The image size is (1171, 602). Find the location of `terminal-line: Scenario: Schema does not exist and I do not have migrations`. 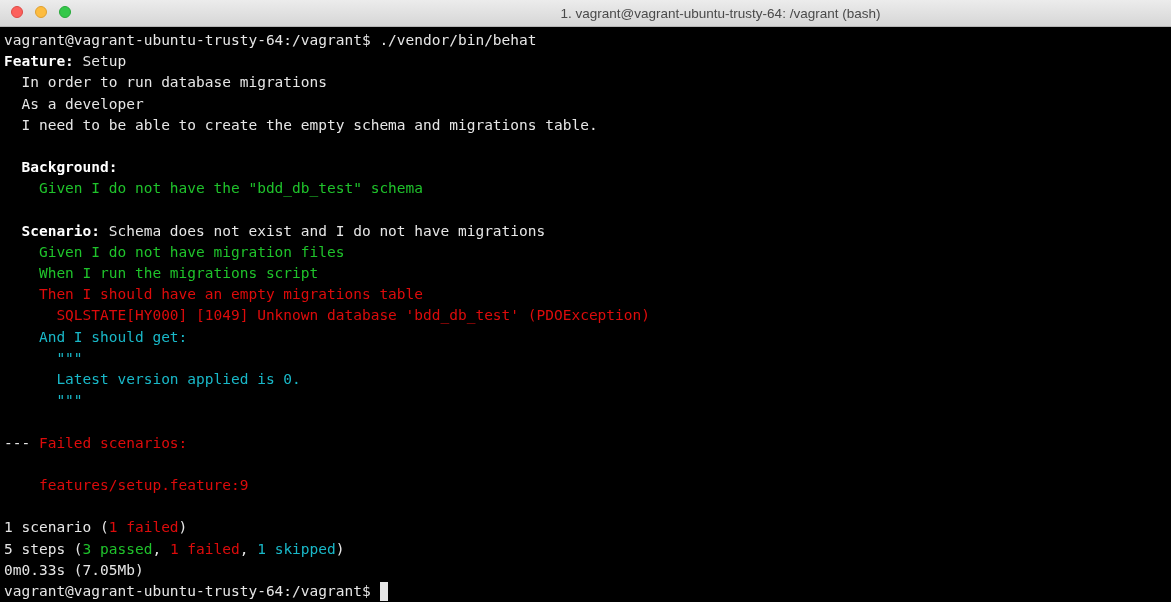

terminal-line: Scenario: Schema does not exist and I do not have migrations is located at coordinates (283, 231).